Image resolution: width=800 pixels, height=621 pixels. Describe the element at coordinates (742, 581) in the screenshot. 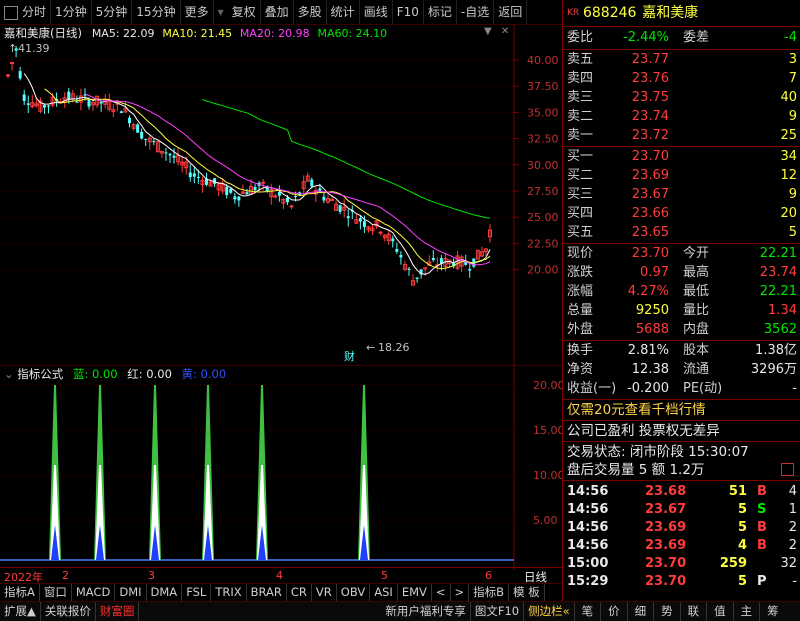

I see `tick-volume: 5` at that location.